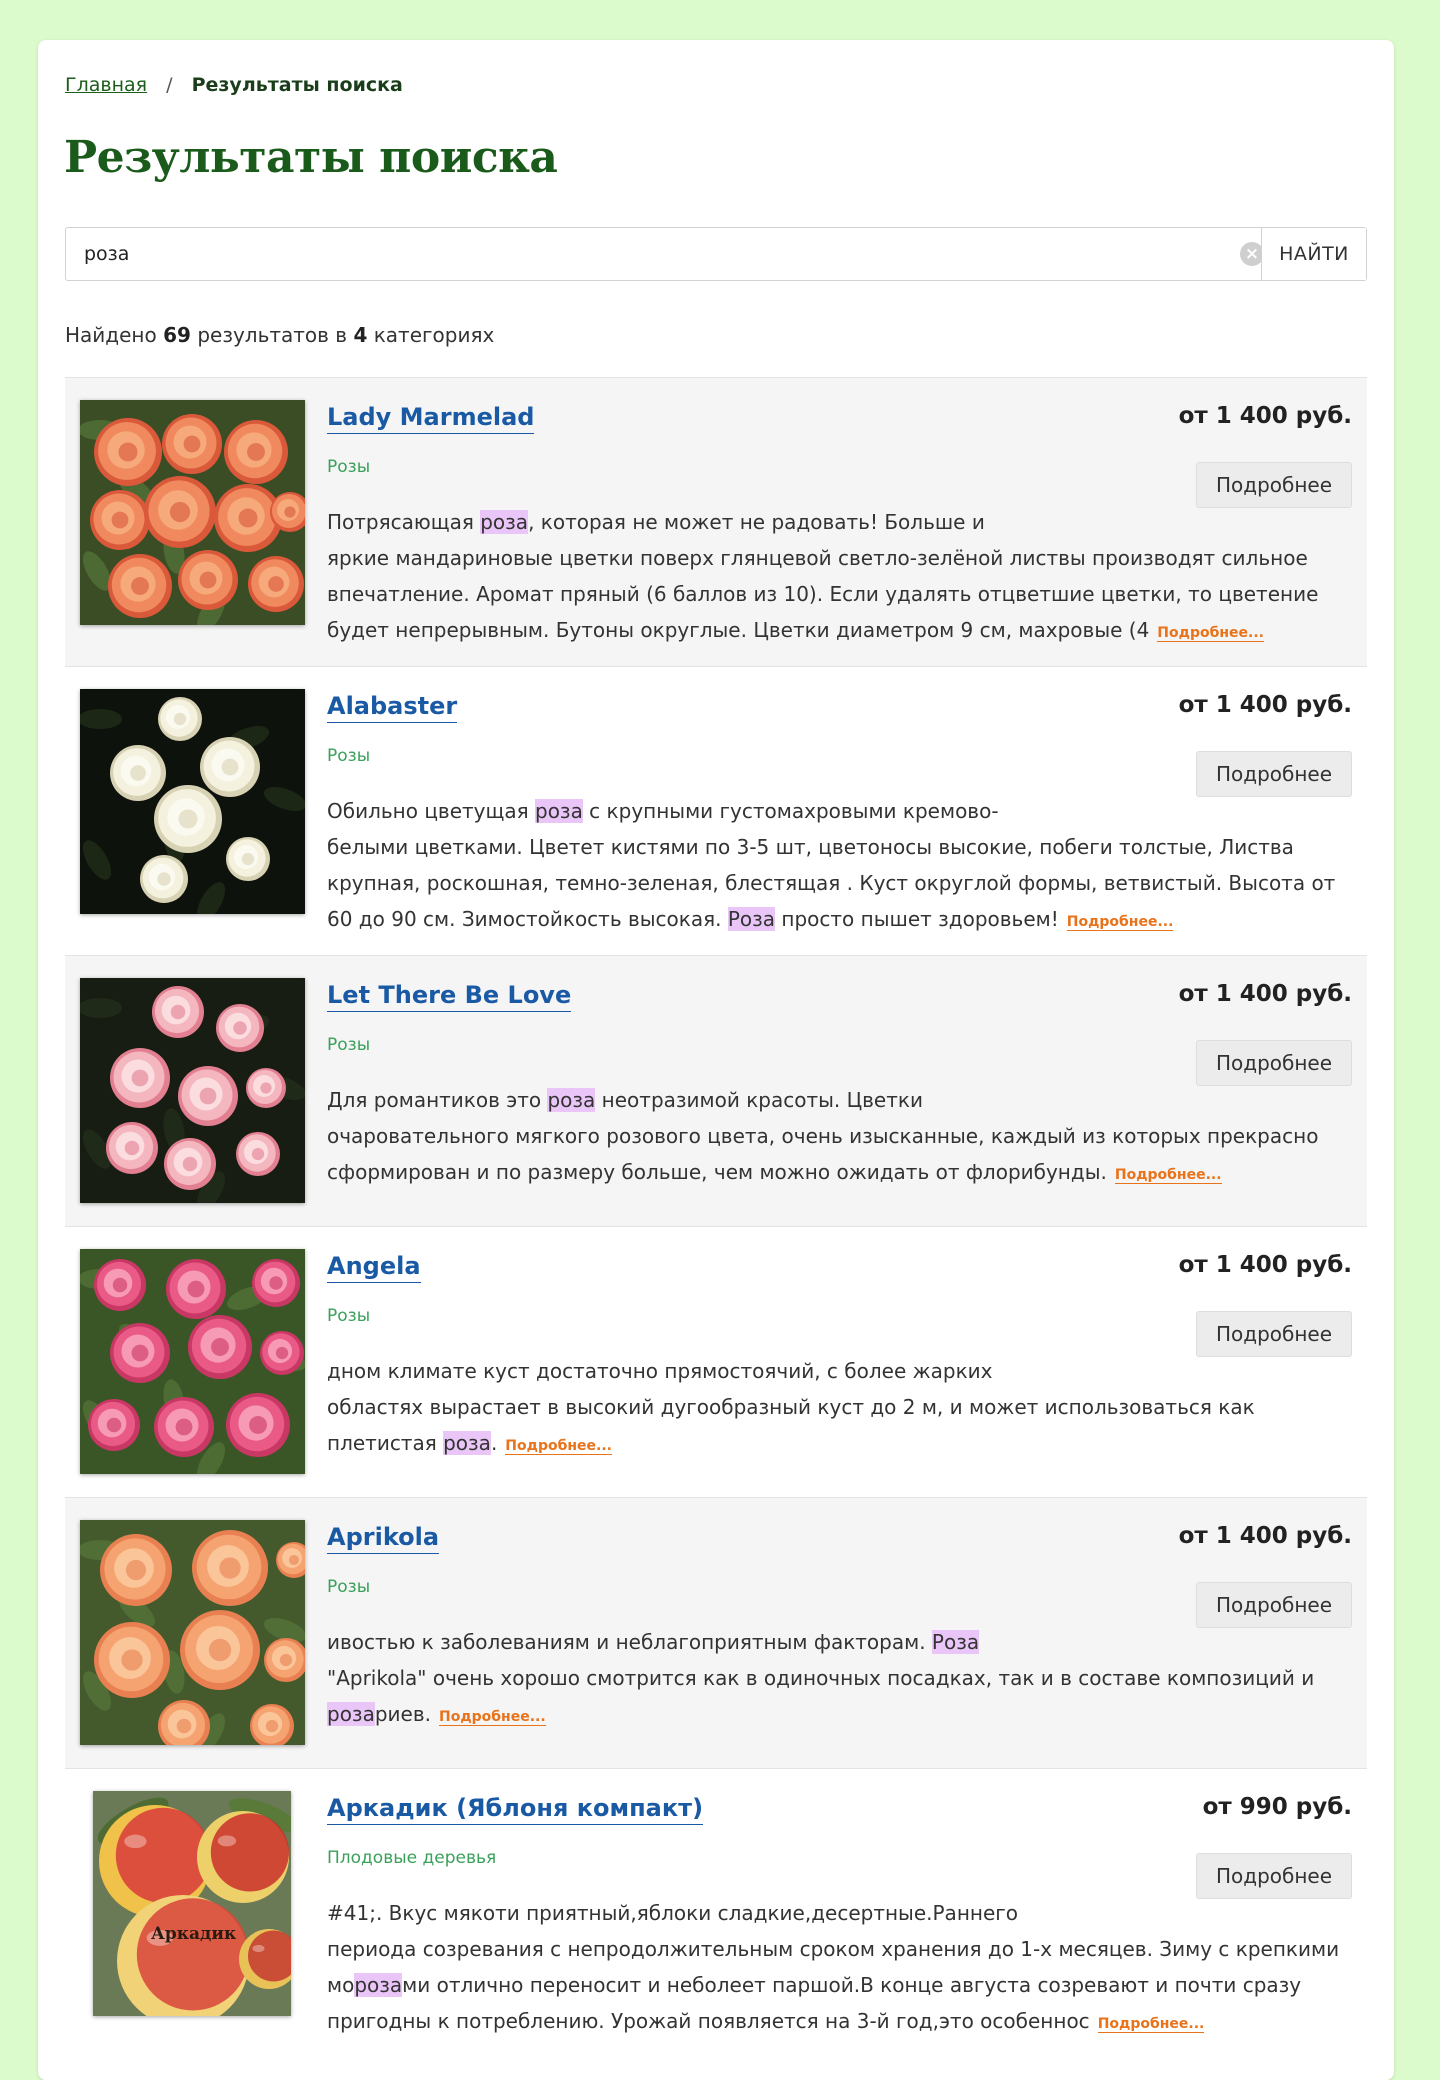 The image size is (1440, 2080). Describe the element at coordinates (383, 1538) in the screenshot. I see `result-title-link: Aprikola` at that location.